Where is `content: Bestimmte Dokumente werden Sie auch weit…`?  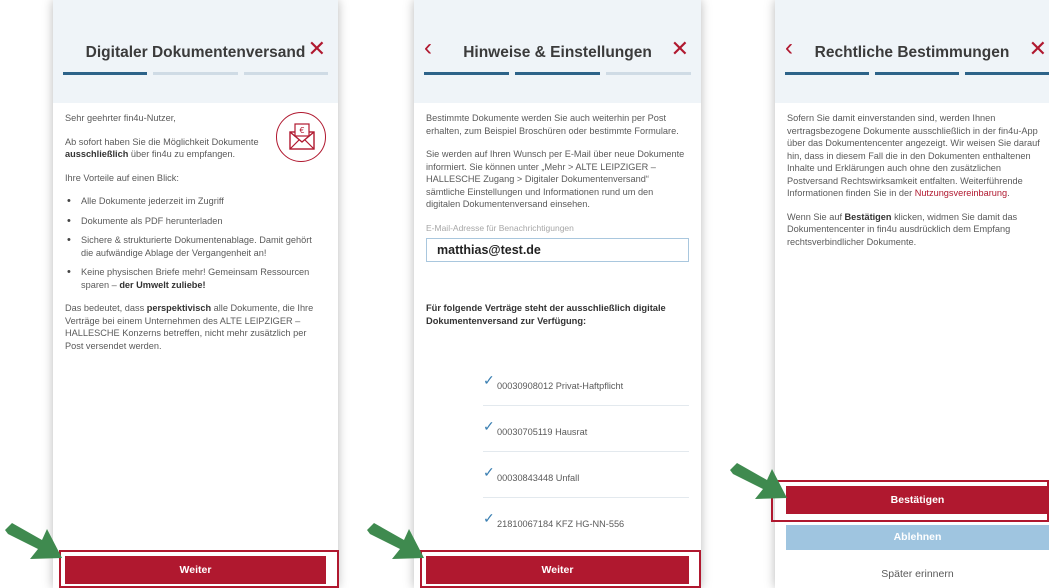
content: Bestimmte Dokumente werden Sie auch weit… is located at coordinates (557, 219).